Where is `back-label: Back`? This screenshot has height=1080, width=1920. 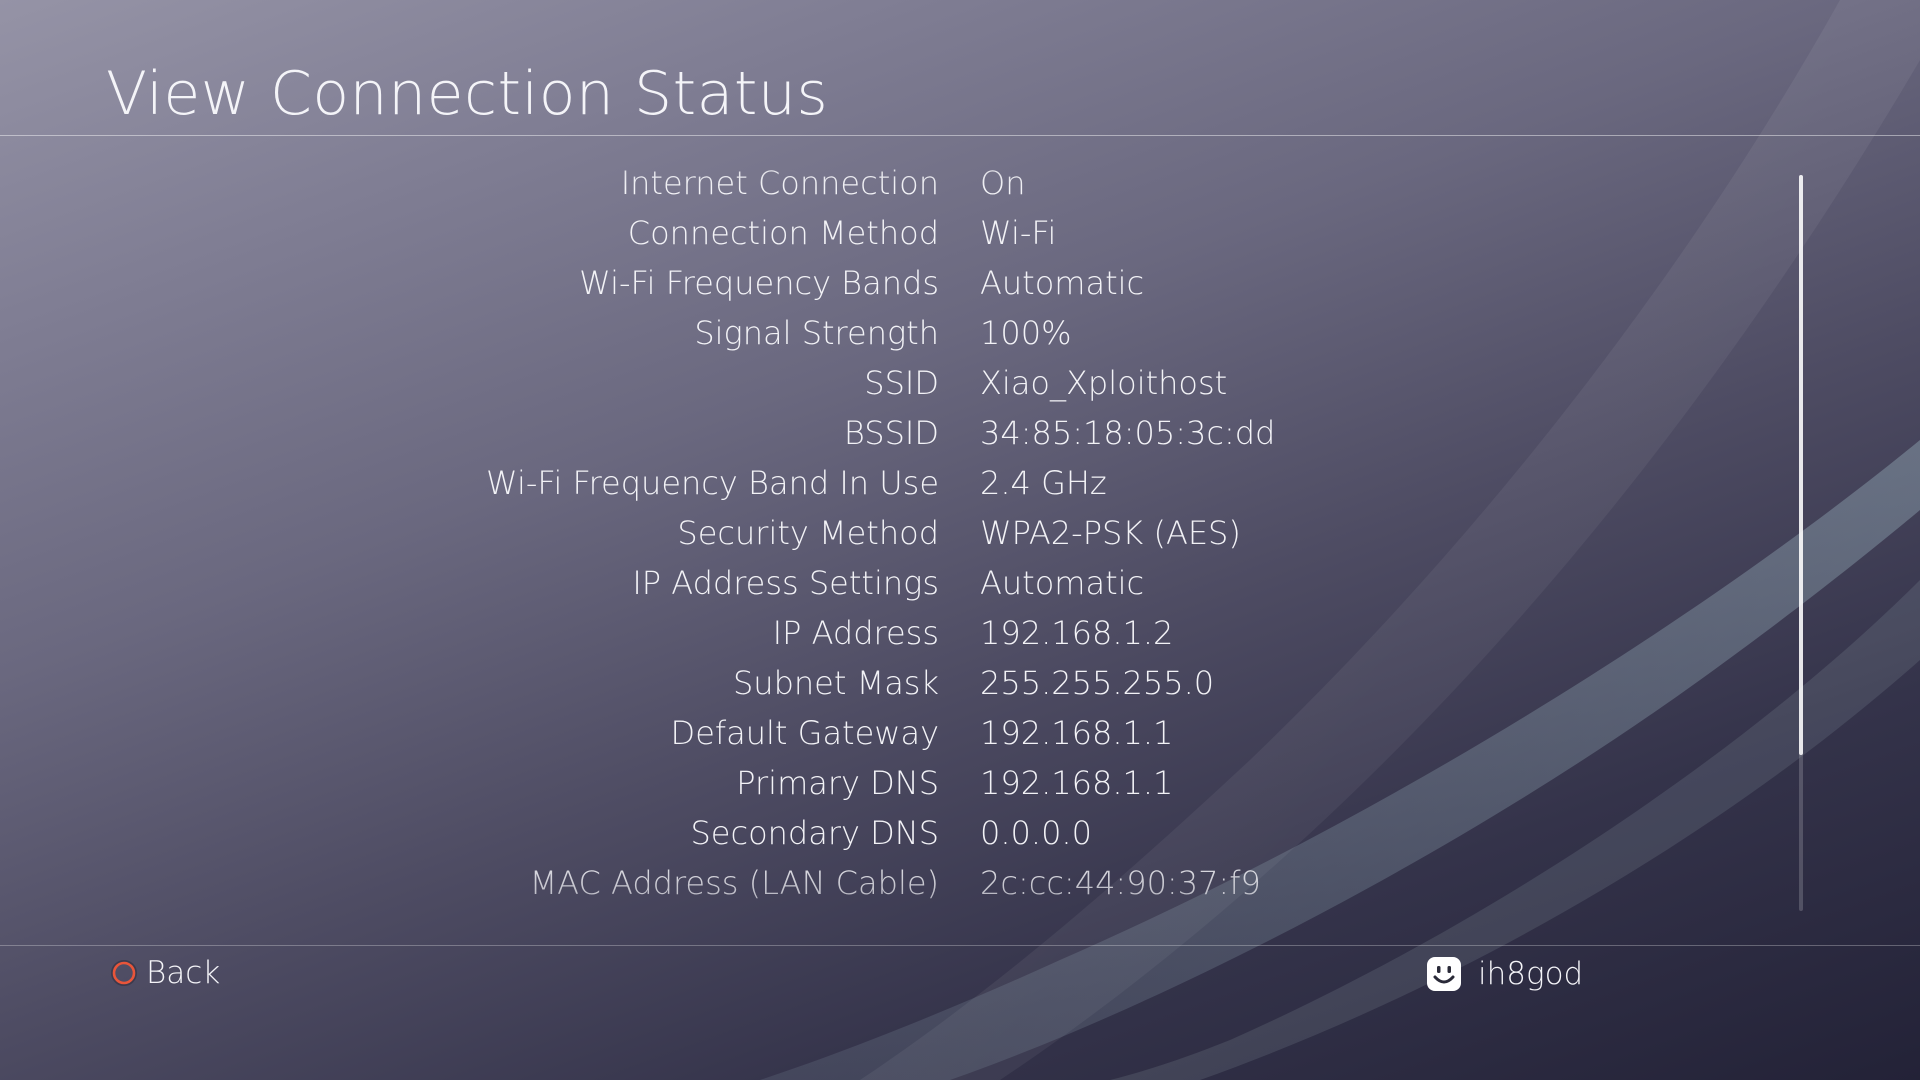 back-label: Back is located at coordinates (183, 973).